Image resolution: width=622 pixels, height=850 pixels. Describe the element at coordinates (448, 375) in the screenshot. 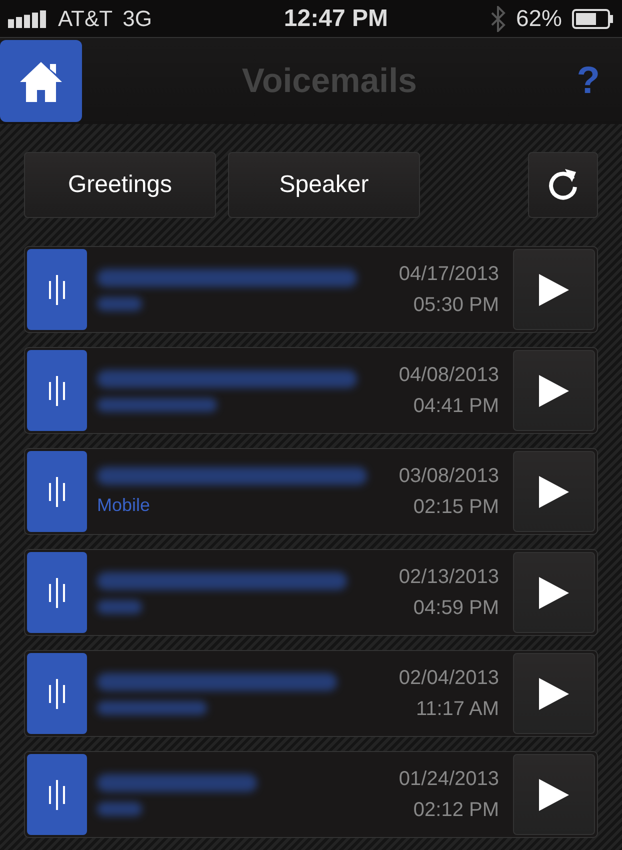

I see `voicemail-date: 04/08/2013` at that location.